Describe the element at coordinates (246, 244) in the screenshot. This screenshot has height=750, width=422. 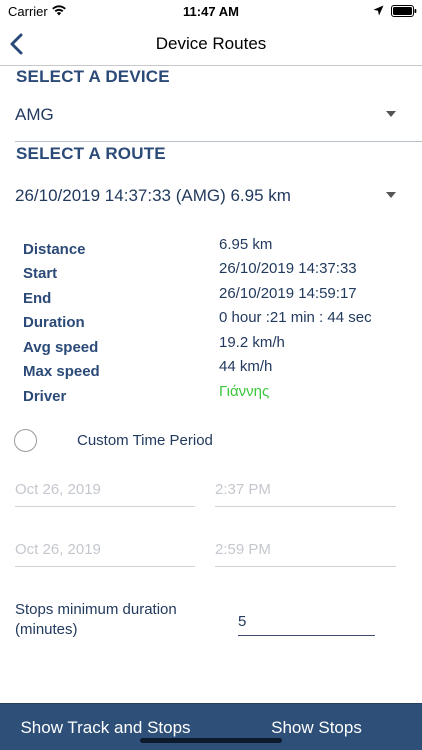
I see `distance-value: 6.95 km` at that location.